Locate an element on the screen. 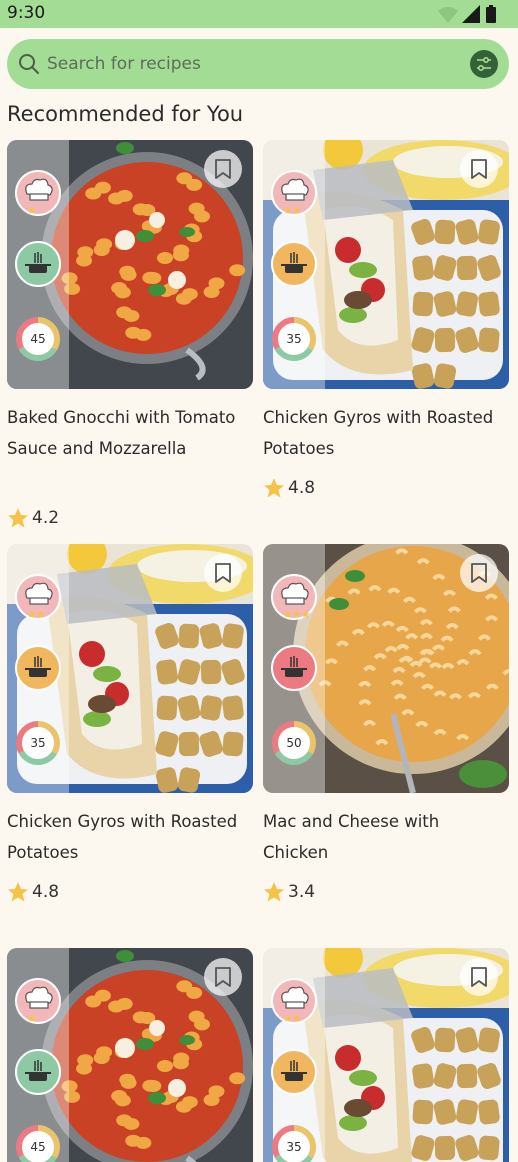 The height and width of the screenshot is (1162, 518). rating-value: 3.4 is located at coordinates (302, 892).